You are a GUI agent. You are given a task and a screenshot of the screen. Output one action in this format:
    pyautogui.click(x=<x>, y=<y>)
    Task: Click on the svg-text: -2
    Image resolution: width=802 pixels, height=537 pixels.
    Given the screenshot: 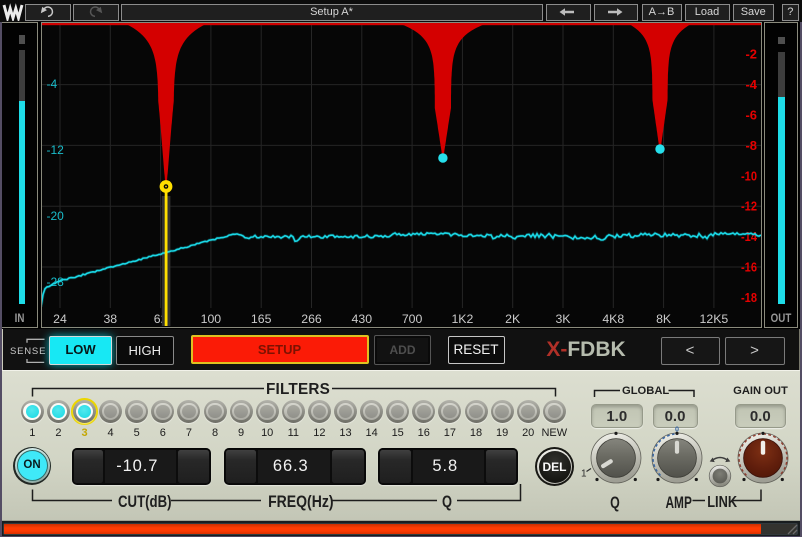 What is the action you would take?
    pyautogui.click(x=751, y=54)
    